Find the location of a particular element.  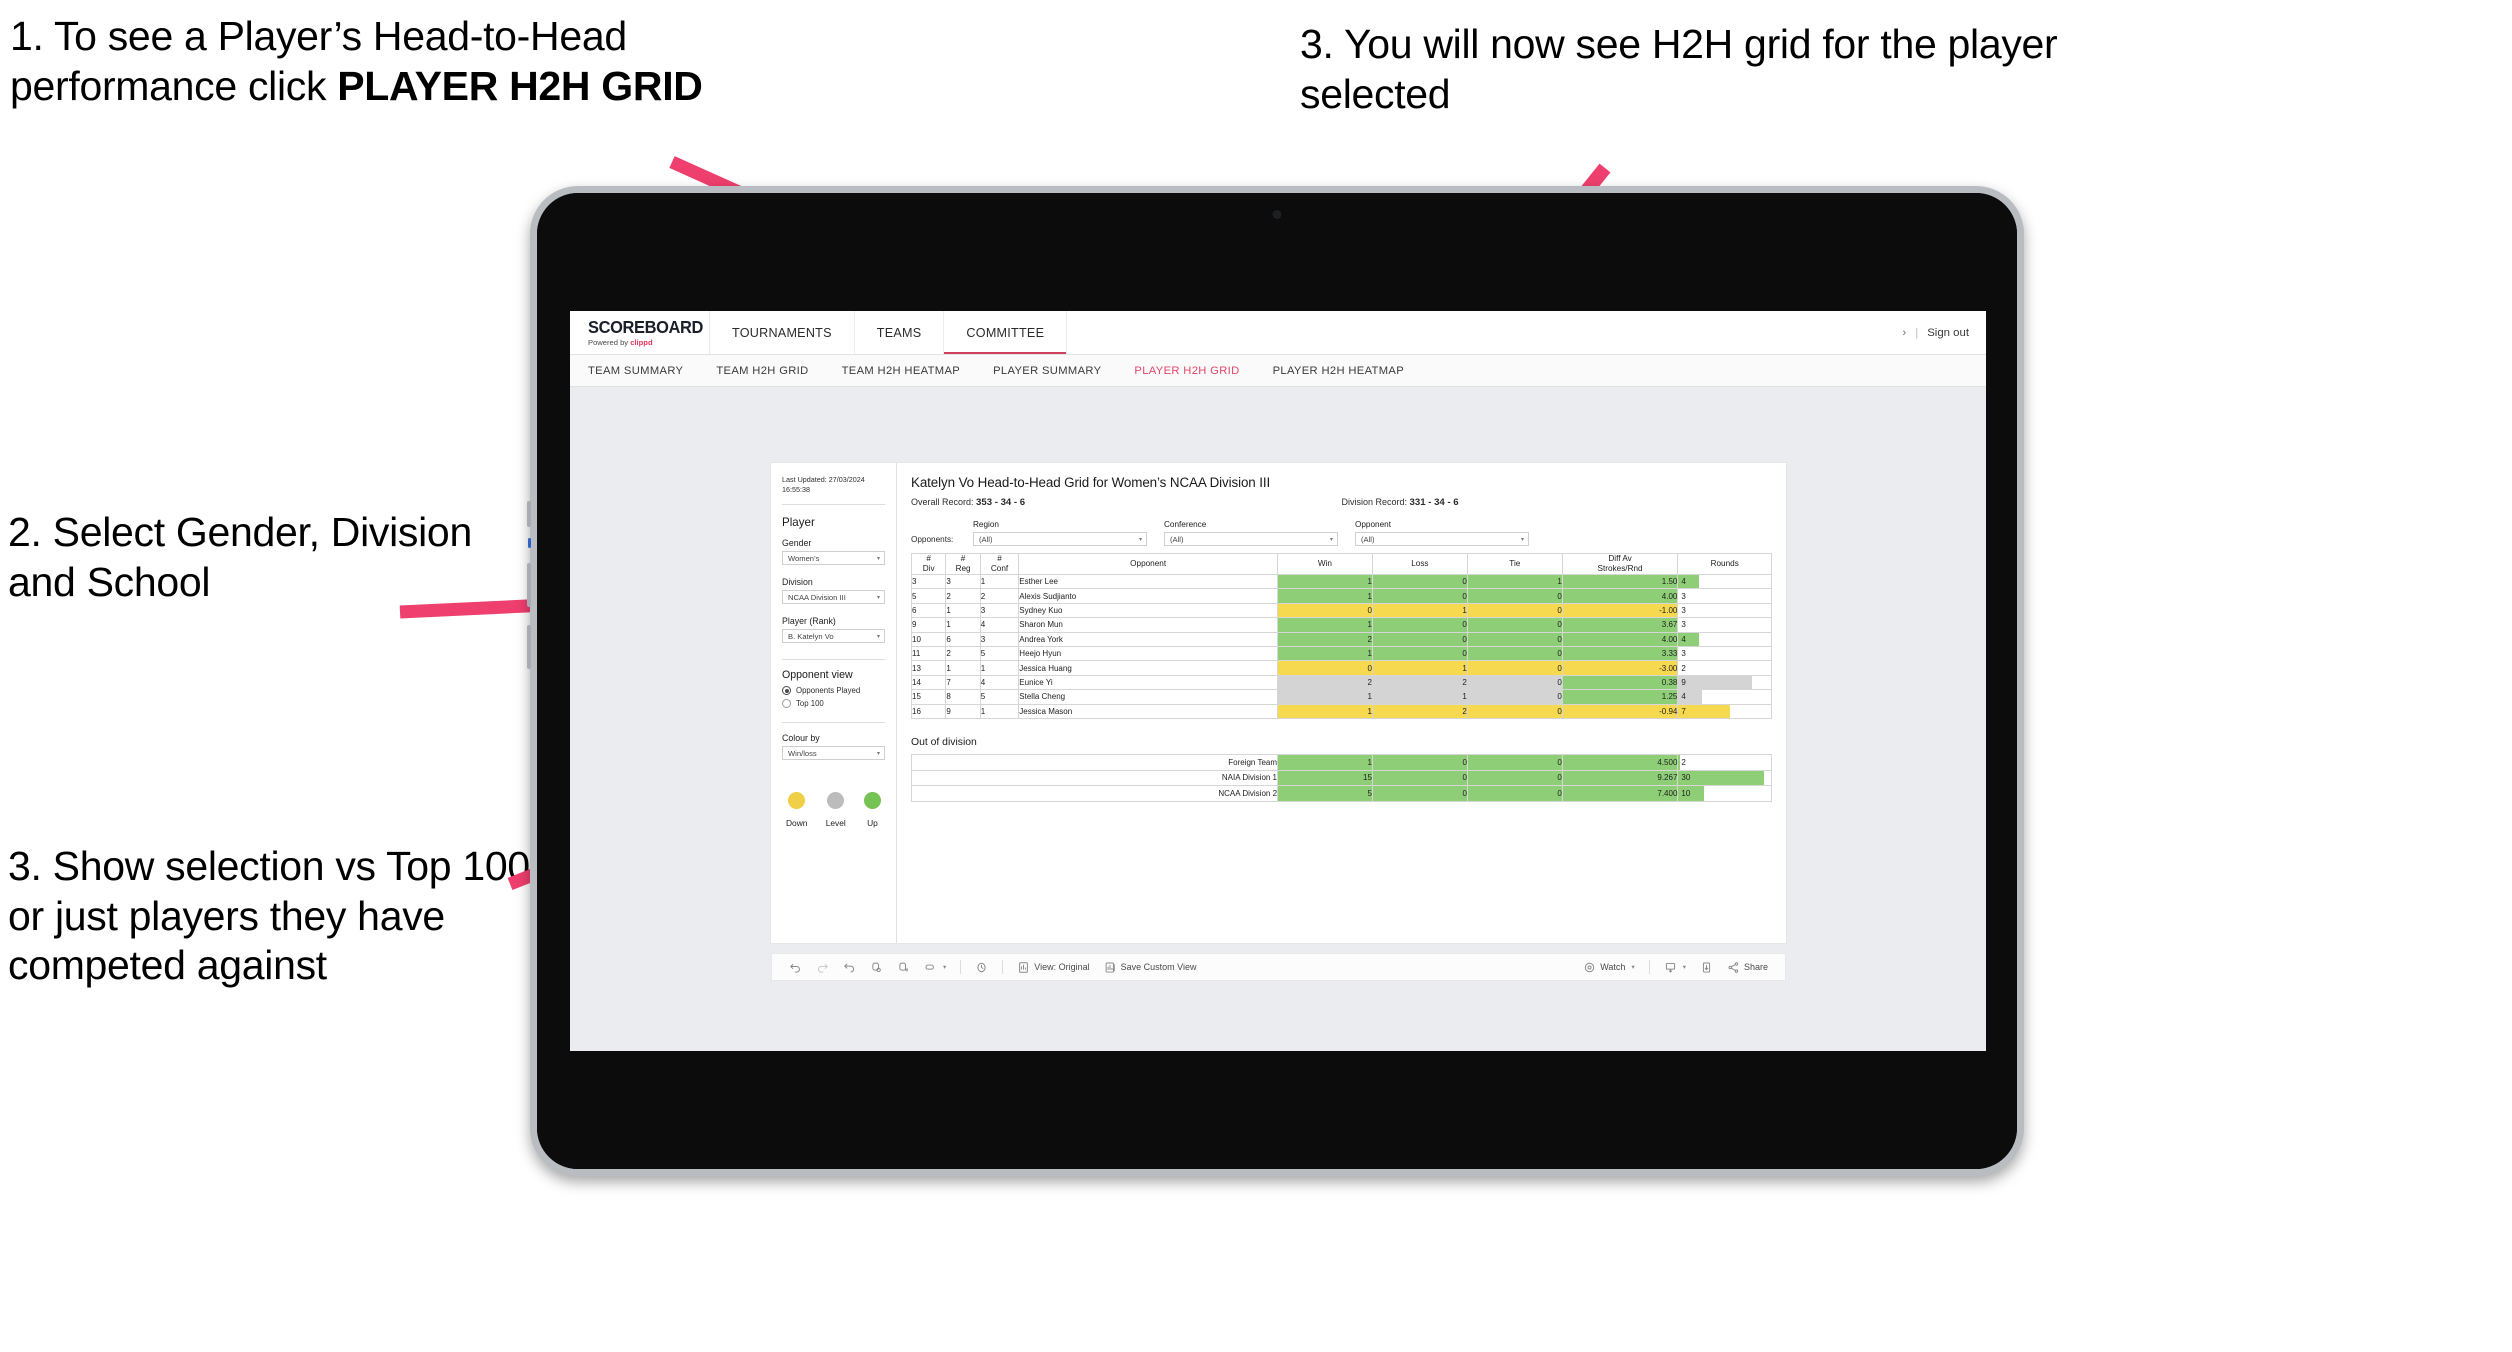

col-win: Win is located at coordinates (1324, 564).